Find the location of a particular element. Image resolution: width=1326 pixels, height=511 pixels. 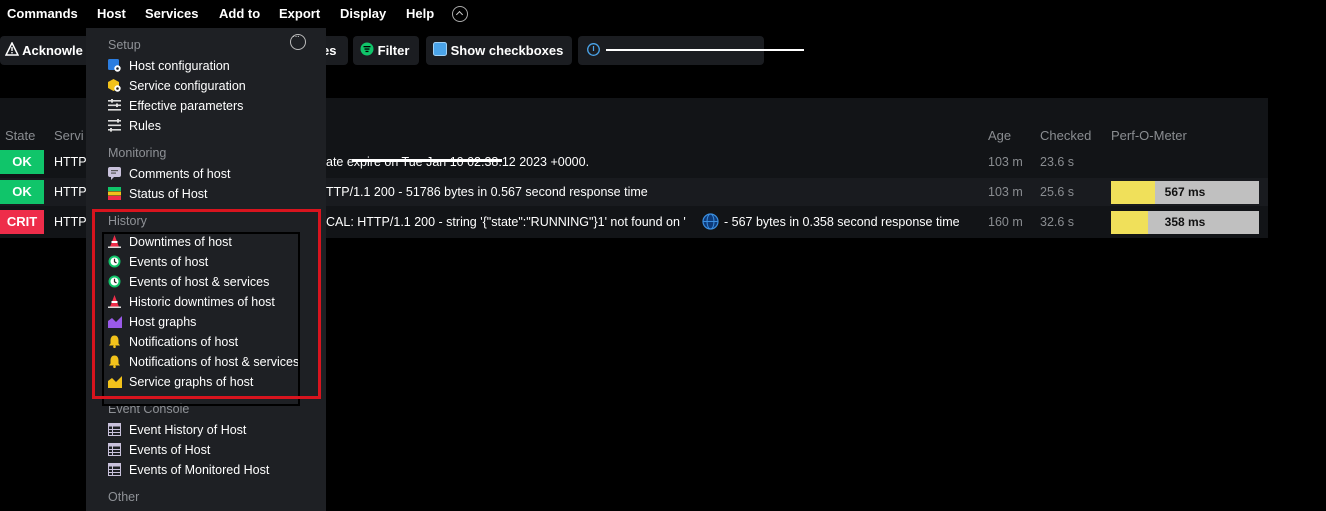

header-perf-o-meter: Perf-O-Meter is located at coordinates (1149, 135).